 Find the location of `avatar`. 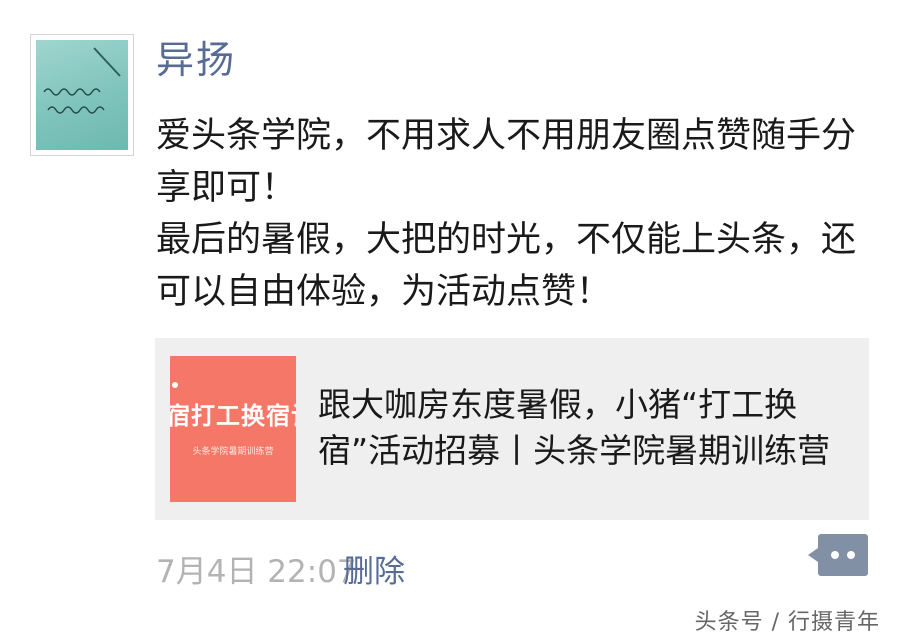

avatar is located at coordinates (82, 95).